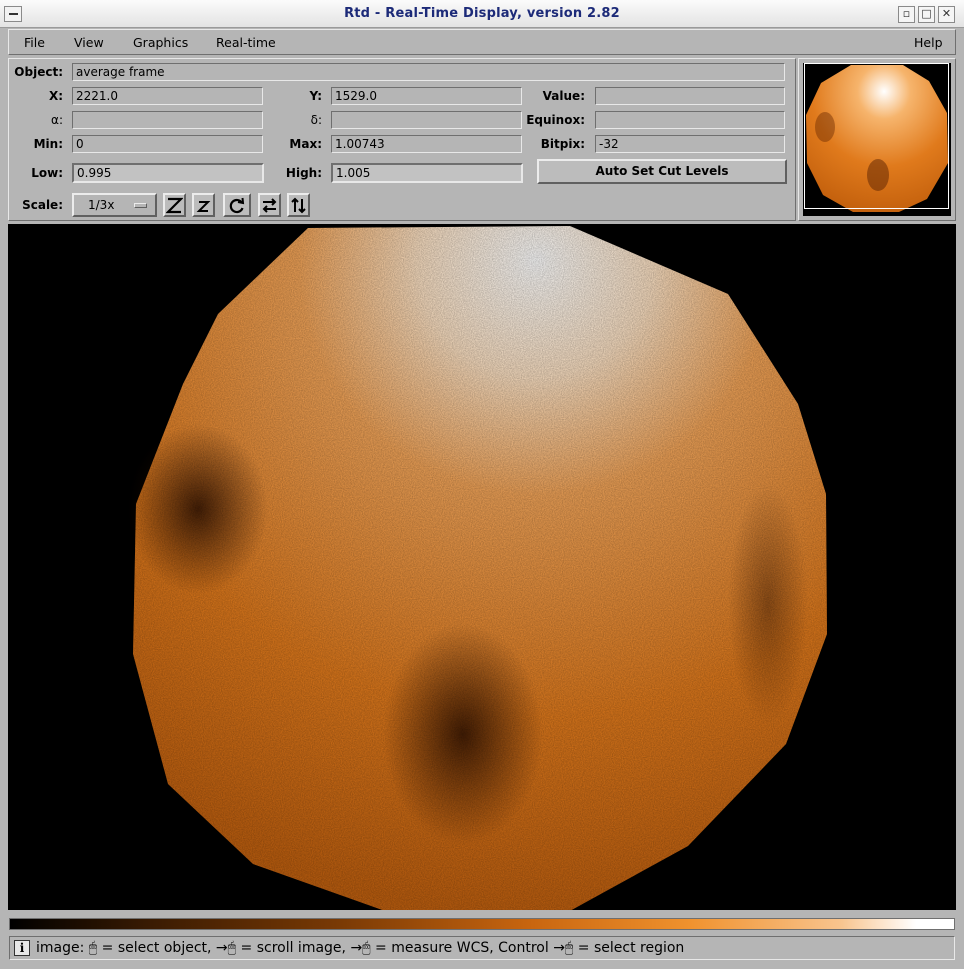 Image resolution: width=964 pixels, height=969 pixels. I want to click on minimize-button: ▫, so click(906, 14).